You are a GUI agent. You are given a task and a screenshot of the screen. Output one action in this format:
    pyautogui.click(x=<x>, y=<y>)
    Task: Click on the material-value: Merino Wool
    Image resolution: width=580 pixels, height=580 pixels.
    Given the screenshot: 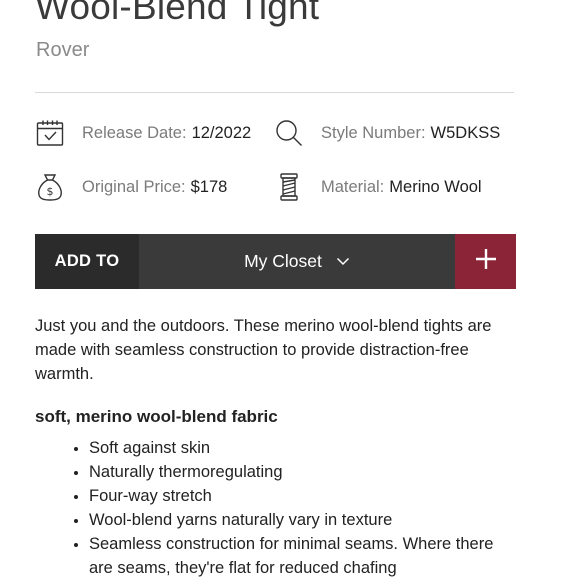 What is the action you would take?
    pyautogui.click(x=435, y=186)
    